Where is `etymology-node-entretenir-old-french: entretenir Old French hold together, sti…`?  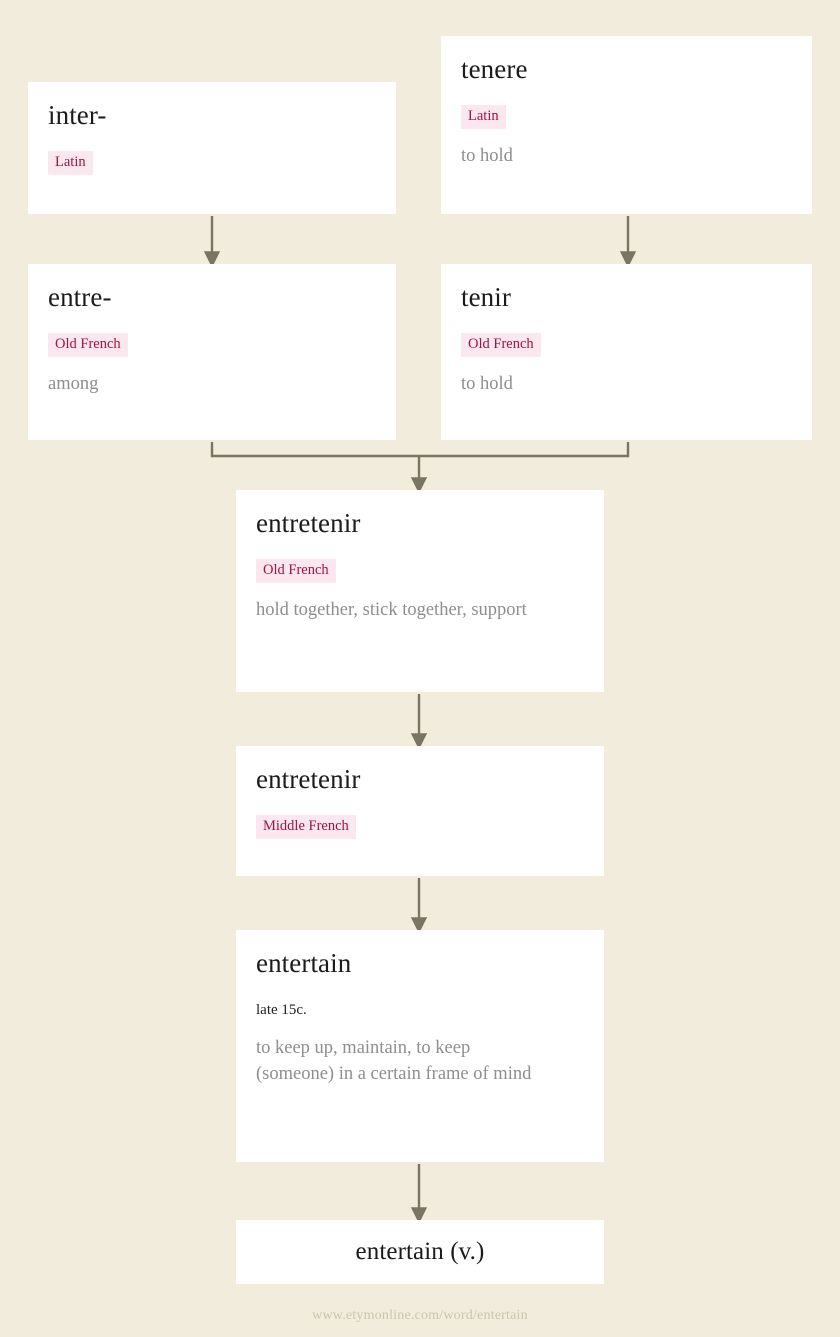 etymology-node-entretenir-old-french: entretenir Old French hold together, sti… is located at coordinates (420, 591).